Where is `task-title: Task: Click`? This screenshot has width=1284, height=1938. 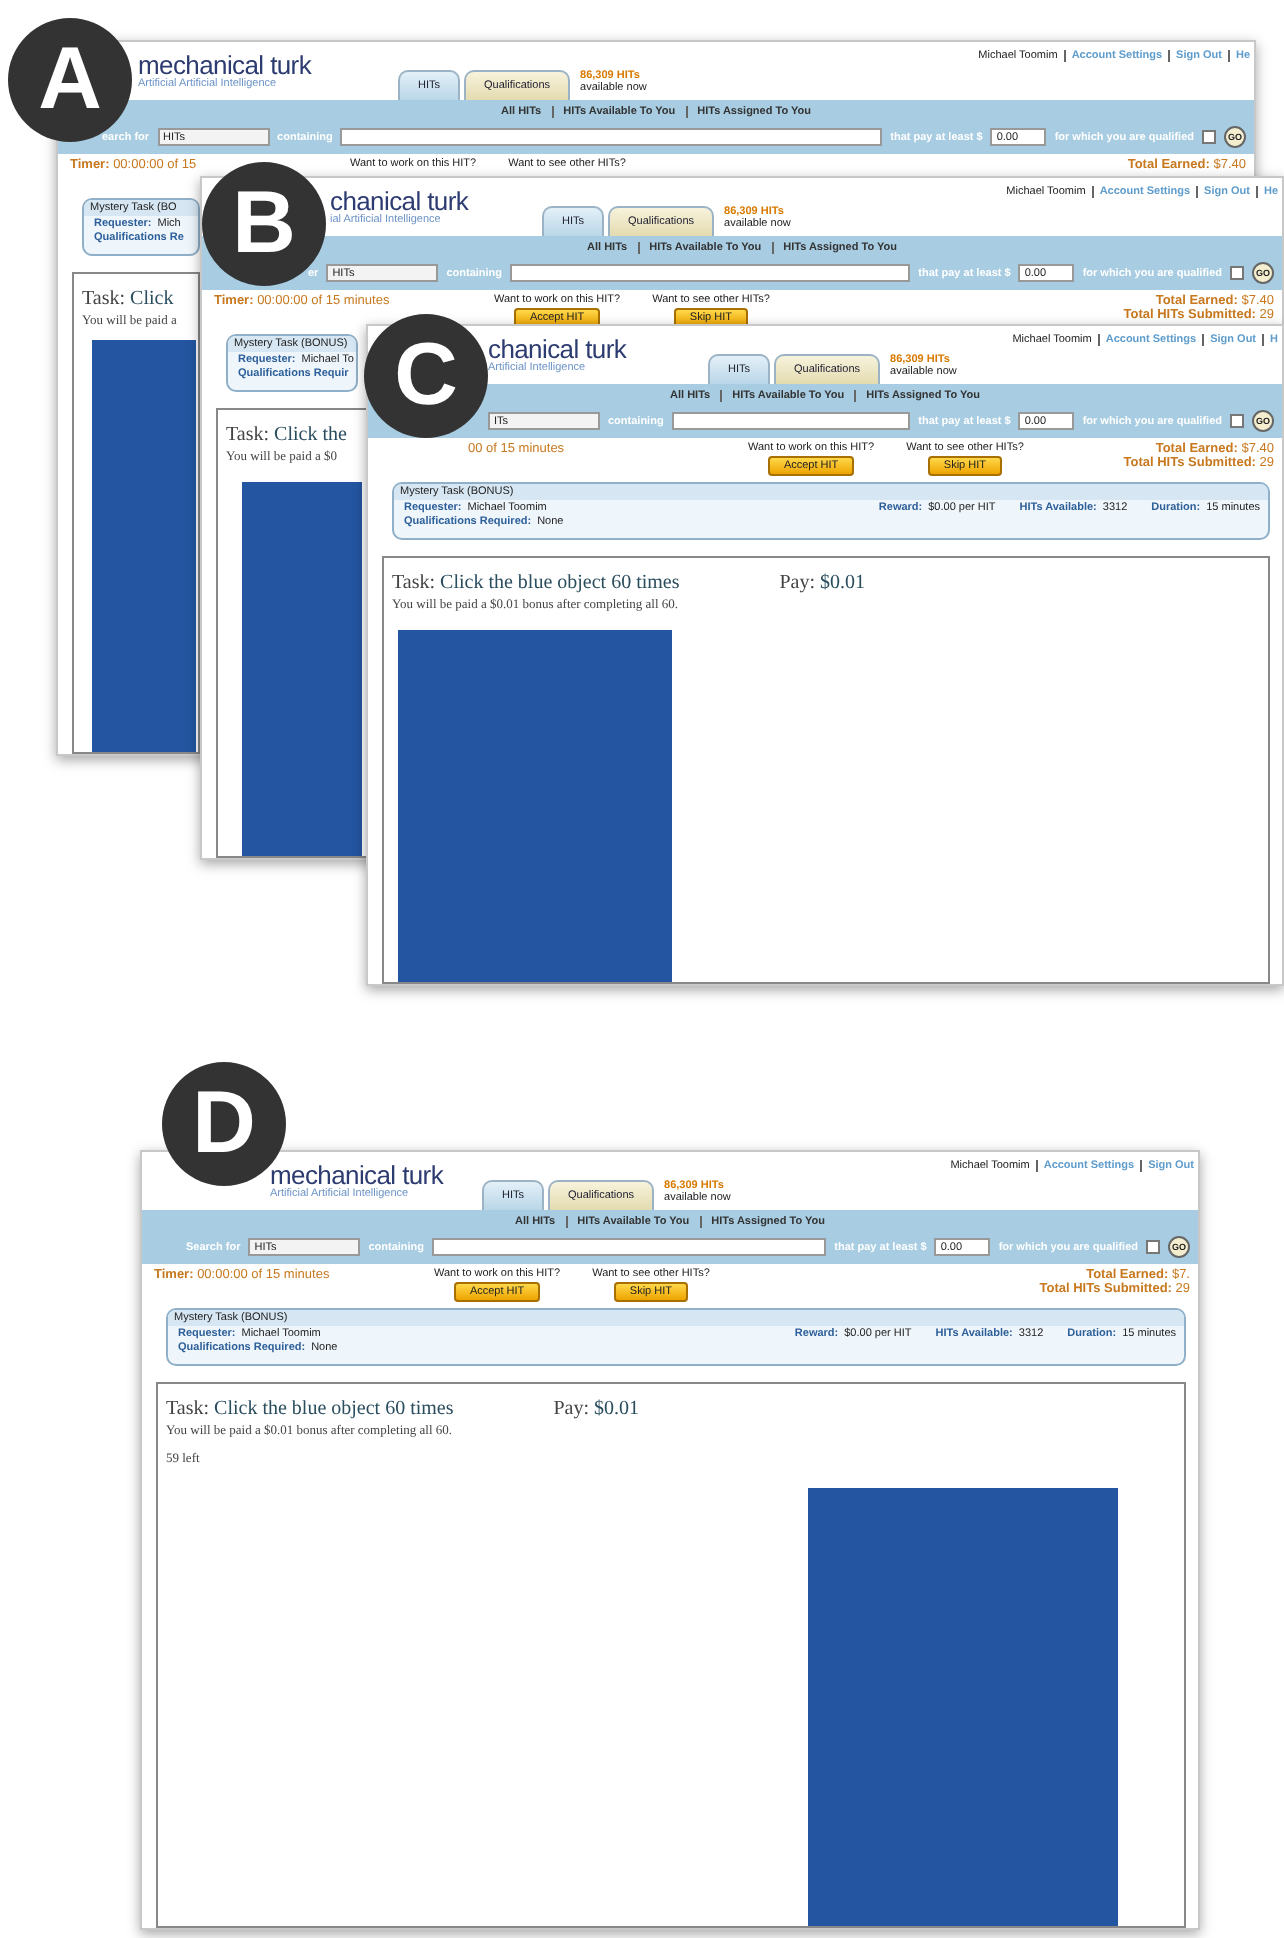
task-title: Task: Click is located at coordinates (128, 299).